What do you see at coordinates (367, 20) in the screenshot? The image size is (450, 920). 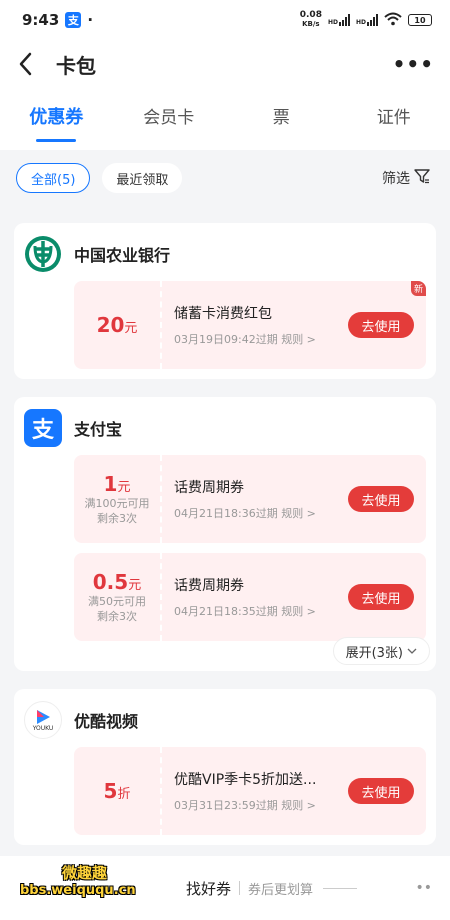 I see `signal-icon-2: HD` at bounding box center [367, 20].